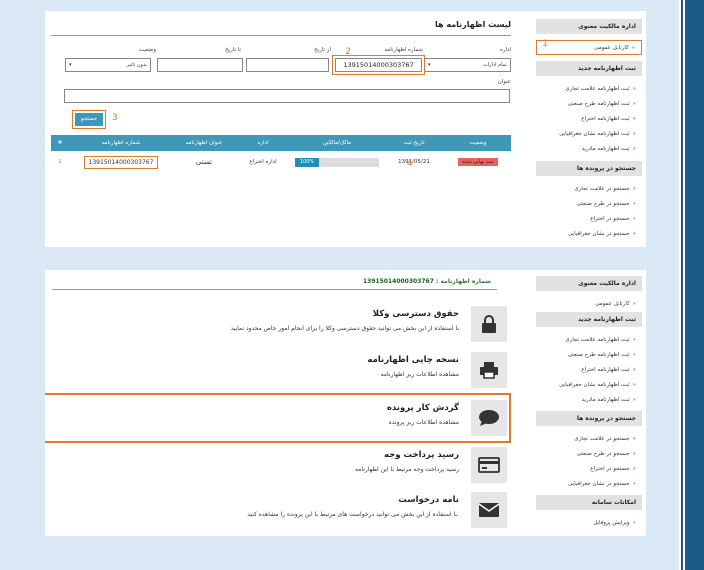  I want to click on right-edge-bar, so click(691, 285).